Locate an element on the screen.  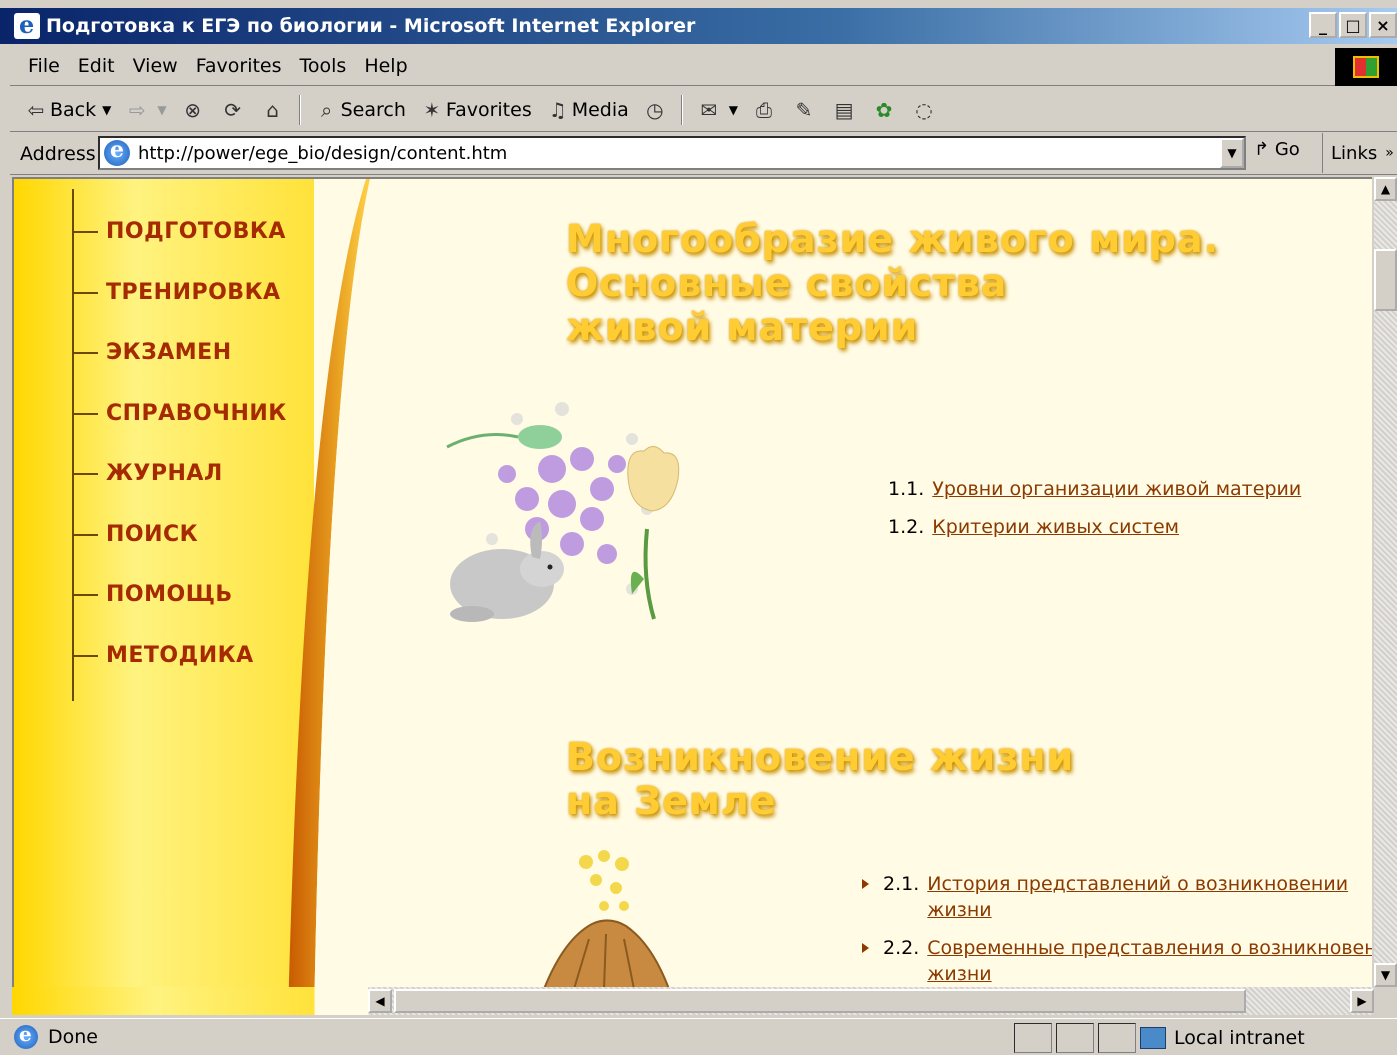
history-icon: ◷ is located at coordinates (655, 109).